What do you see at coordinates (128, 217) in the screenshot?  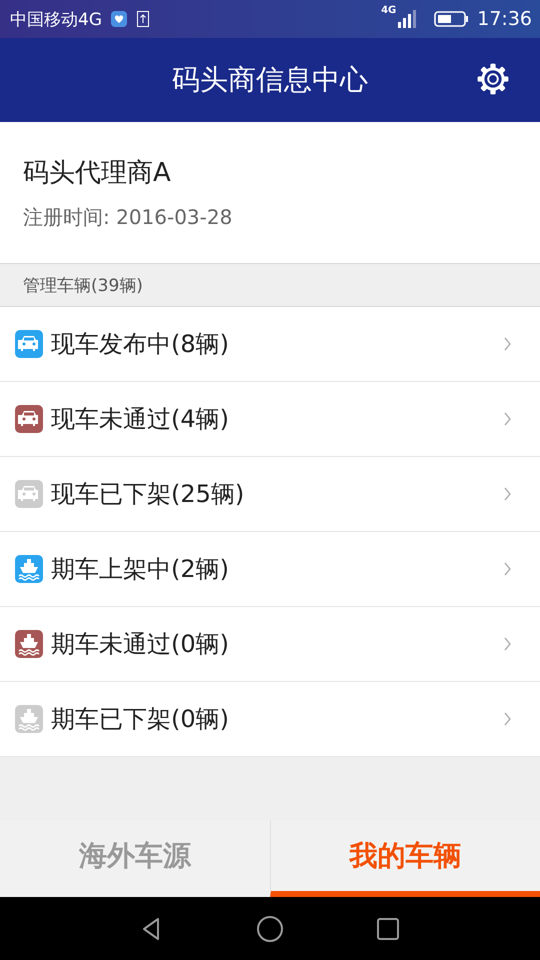 I see `registration-date: 注册时间: 2016-03-28` at bounding box center [128, 217].